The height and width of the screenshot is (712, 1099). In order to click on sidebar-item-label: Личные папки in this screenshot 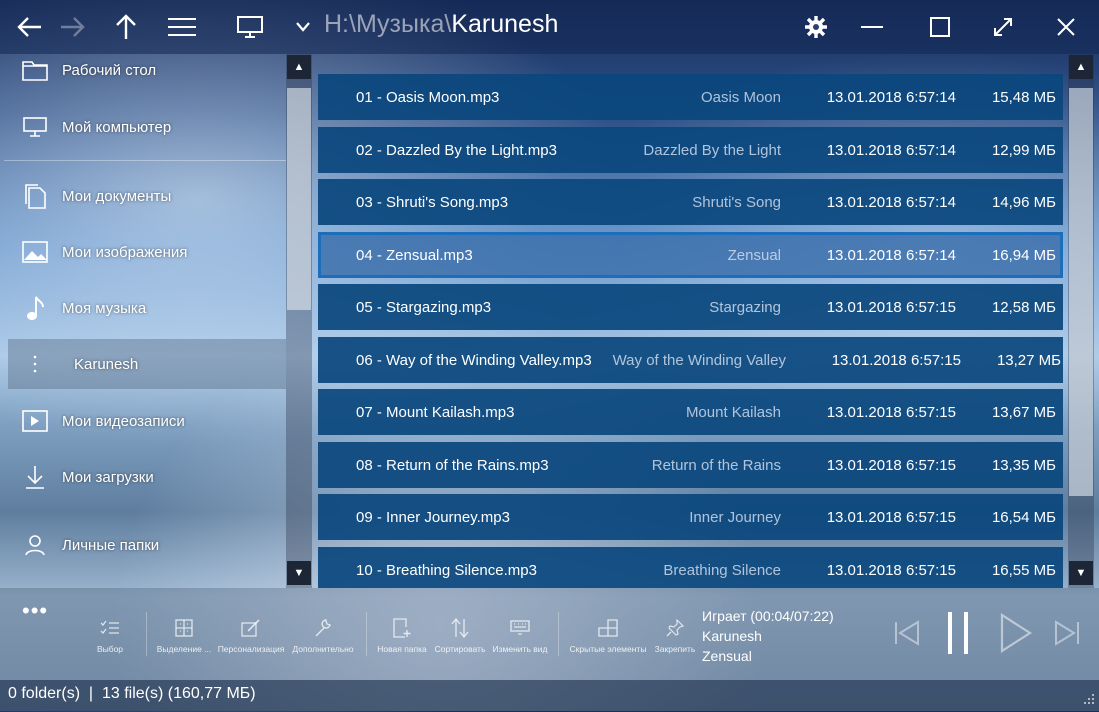, I will do `click(111, 545)`.